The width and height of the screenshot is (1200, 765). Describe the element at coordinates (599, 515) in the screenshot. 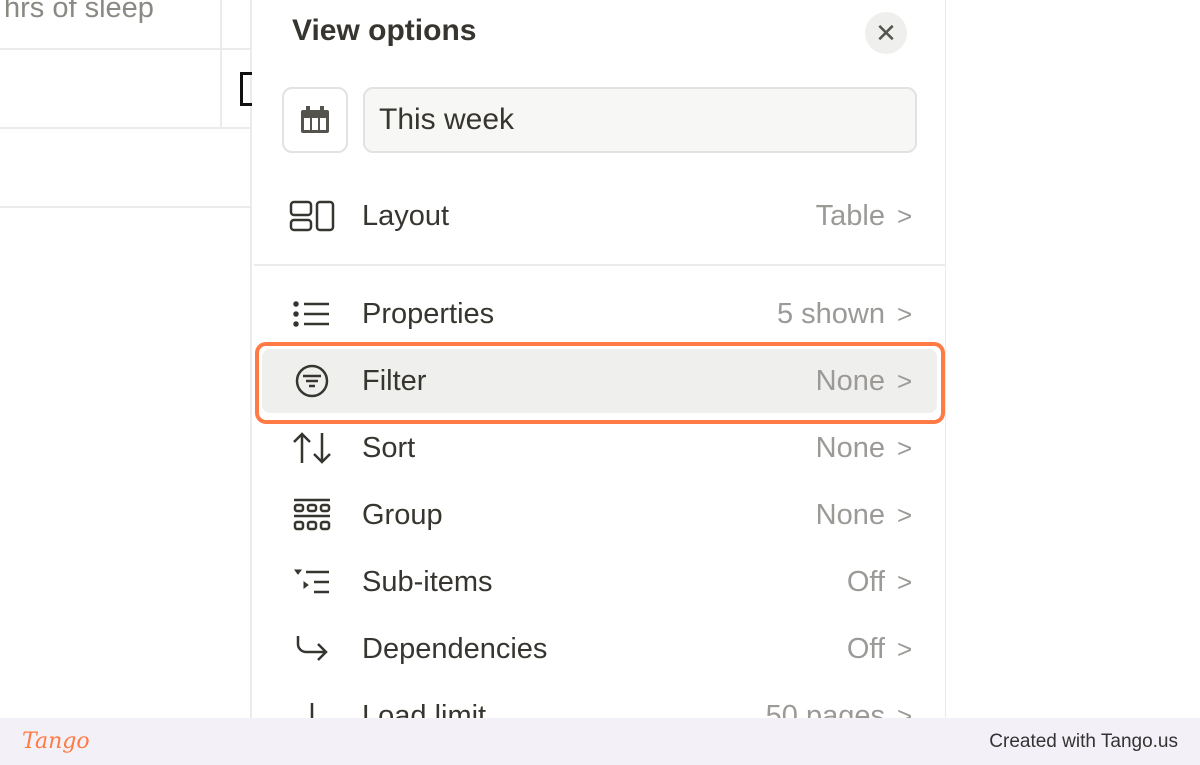

I see `menu-item-group: Group None >` at that location.